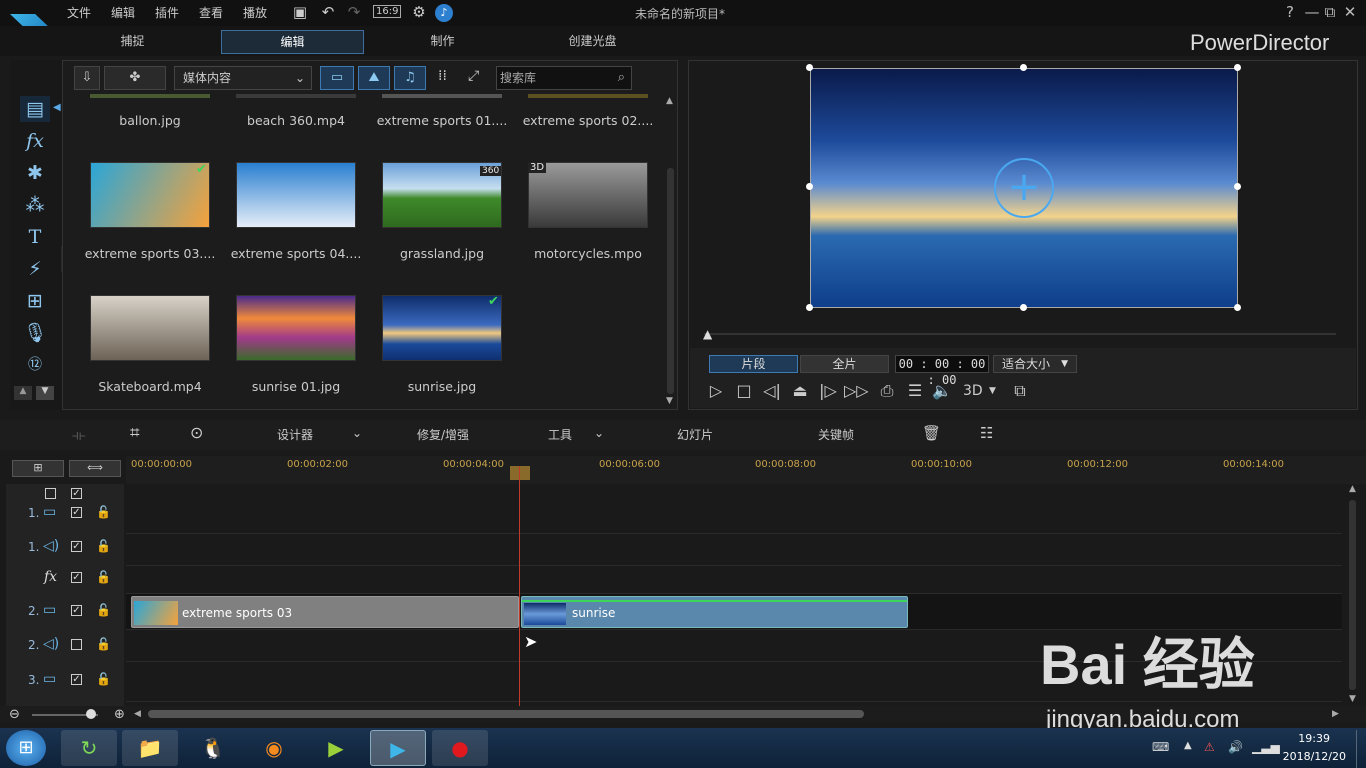  Describe the element at coordinates (1024, 188) in the screenshot. I see `add-crosshair-icon: +` at that location.